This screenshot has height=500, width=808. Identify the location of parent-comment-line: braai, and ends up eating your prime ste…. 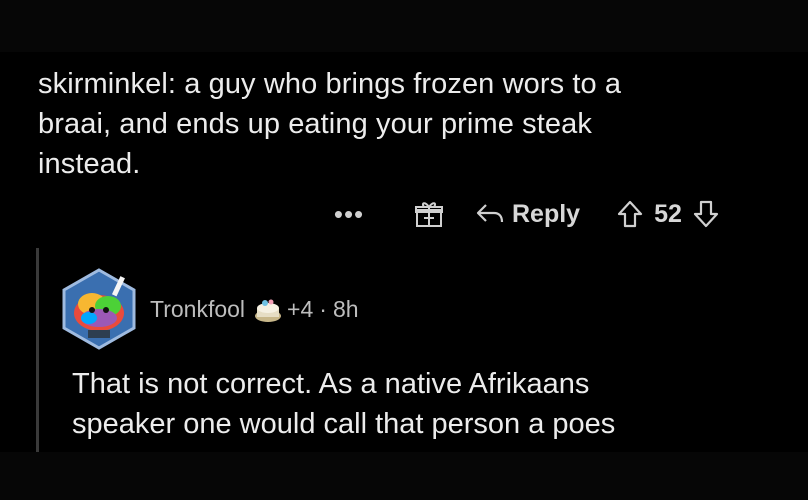
(315, 124).